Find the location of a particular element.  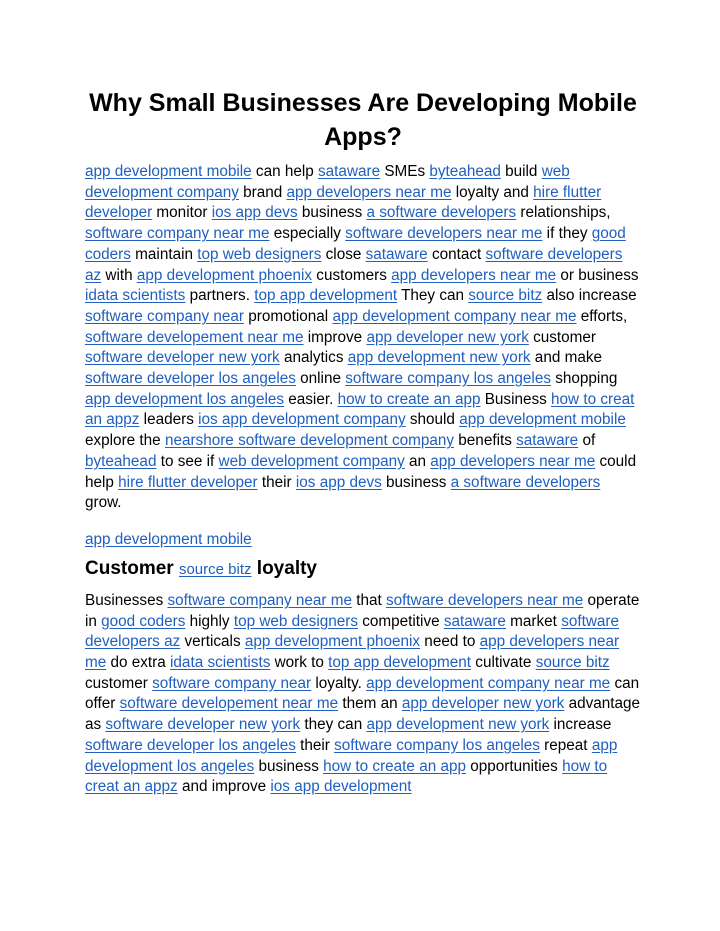

body-text: repeat is located at coordinates (565, 745).